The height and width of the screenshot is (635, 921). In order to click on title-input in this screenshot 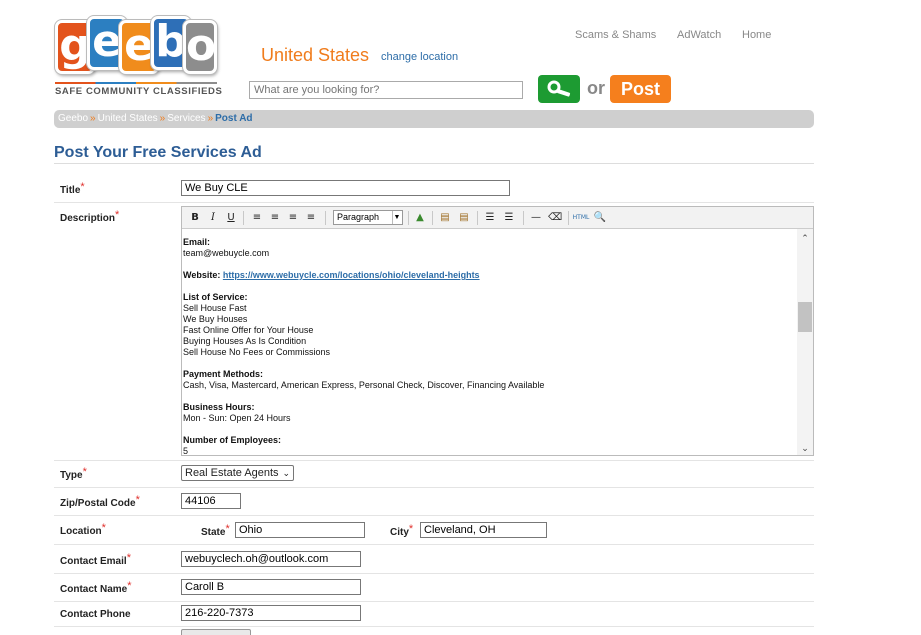, I will do `click(345, 188)`.